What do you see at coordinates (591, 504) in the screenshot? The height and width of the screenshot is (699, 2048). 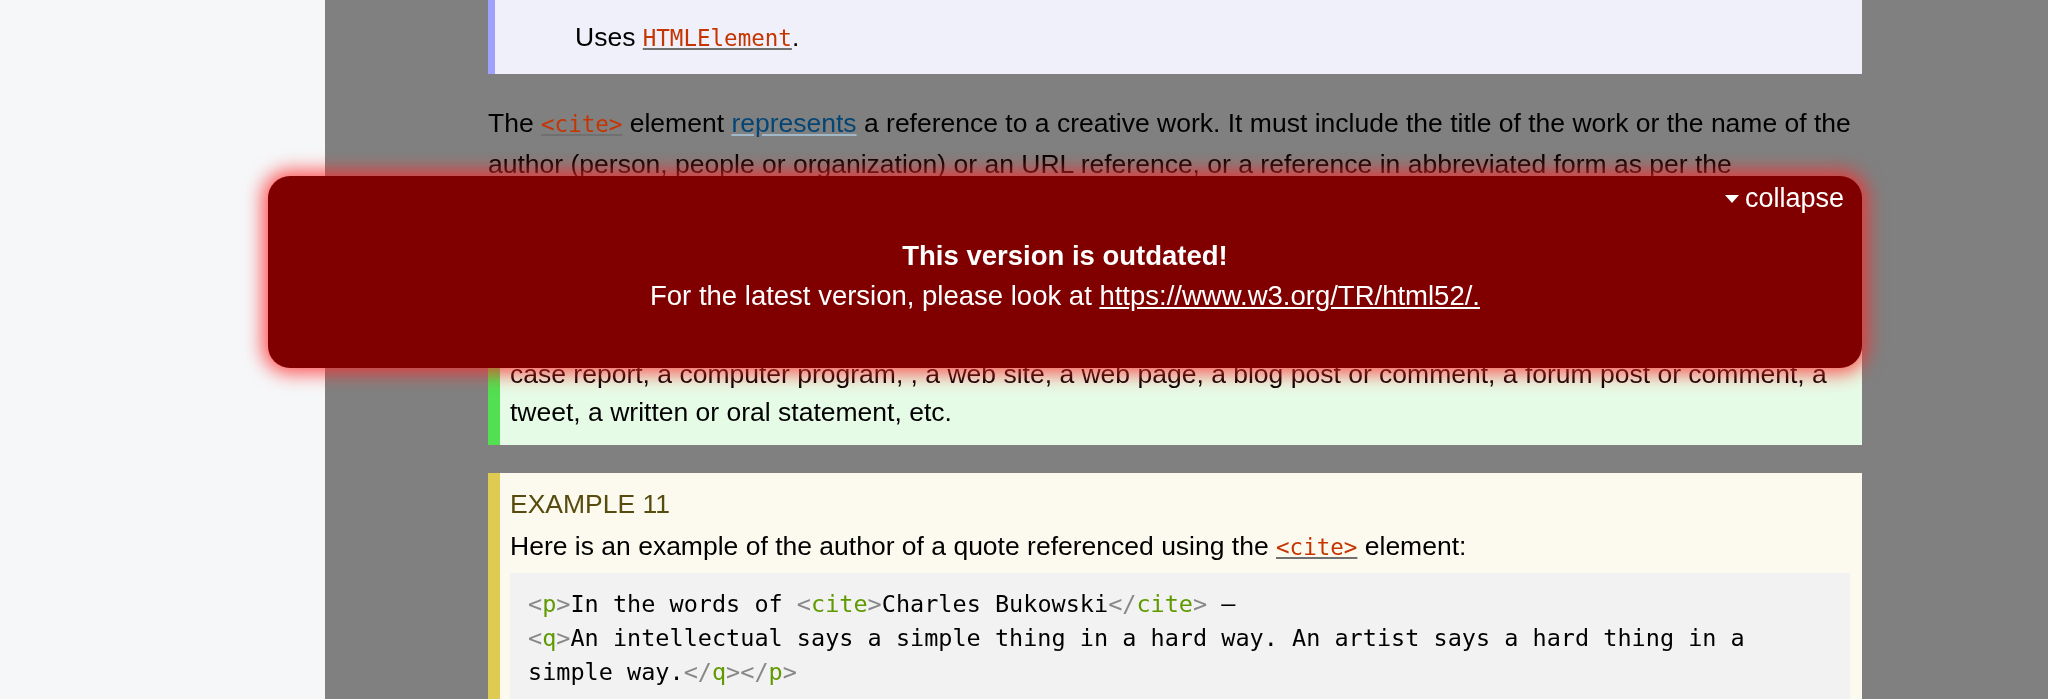 I see `example-heading: EXAMPLE 11` at bounding box center [591, 504].